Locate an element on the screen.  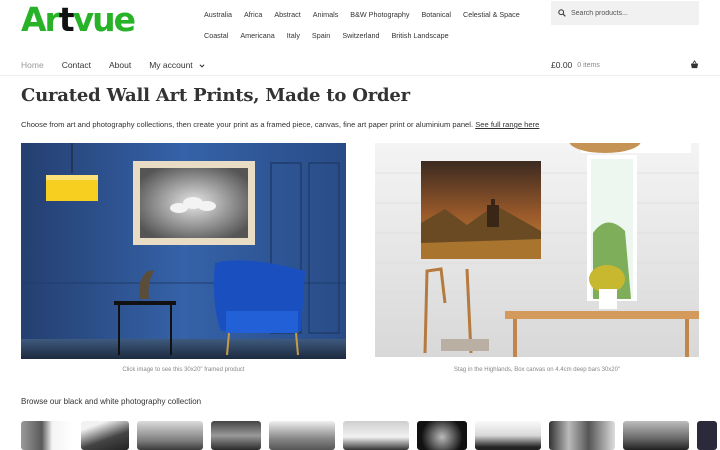
site-logo: Artvue is located at coordinates (80, 20).